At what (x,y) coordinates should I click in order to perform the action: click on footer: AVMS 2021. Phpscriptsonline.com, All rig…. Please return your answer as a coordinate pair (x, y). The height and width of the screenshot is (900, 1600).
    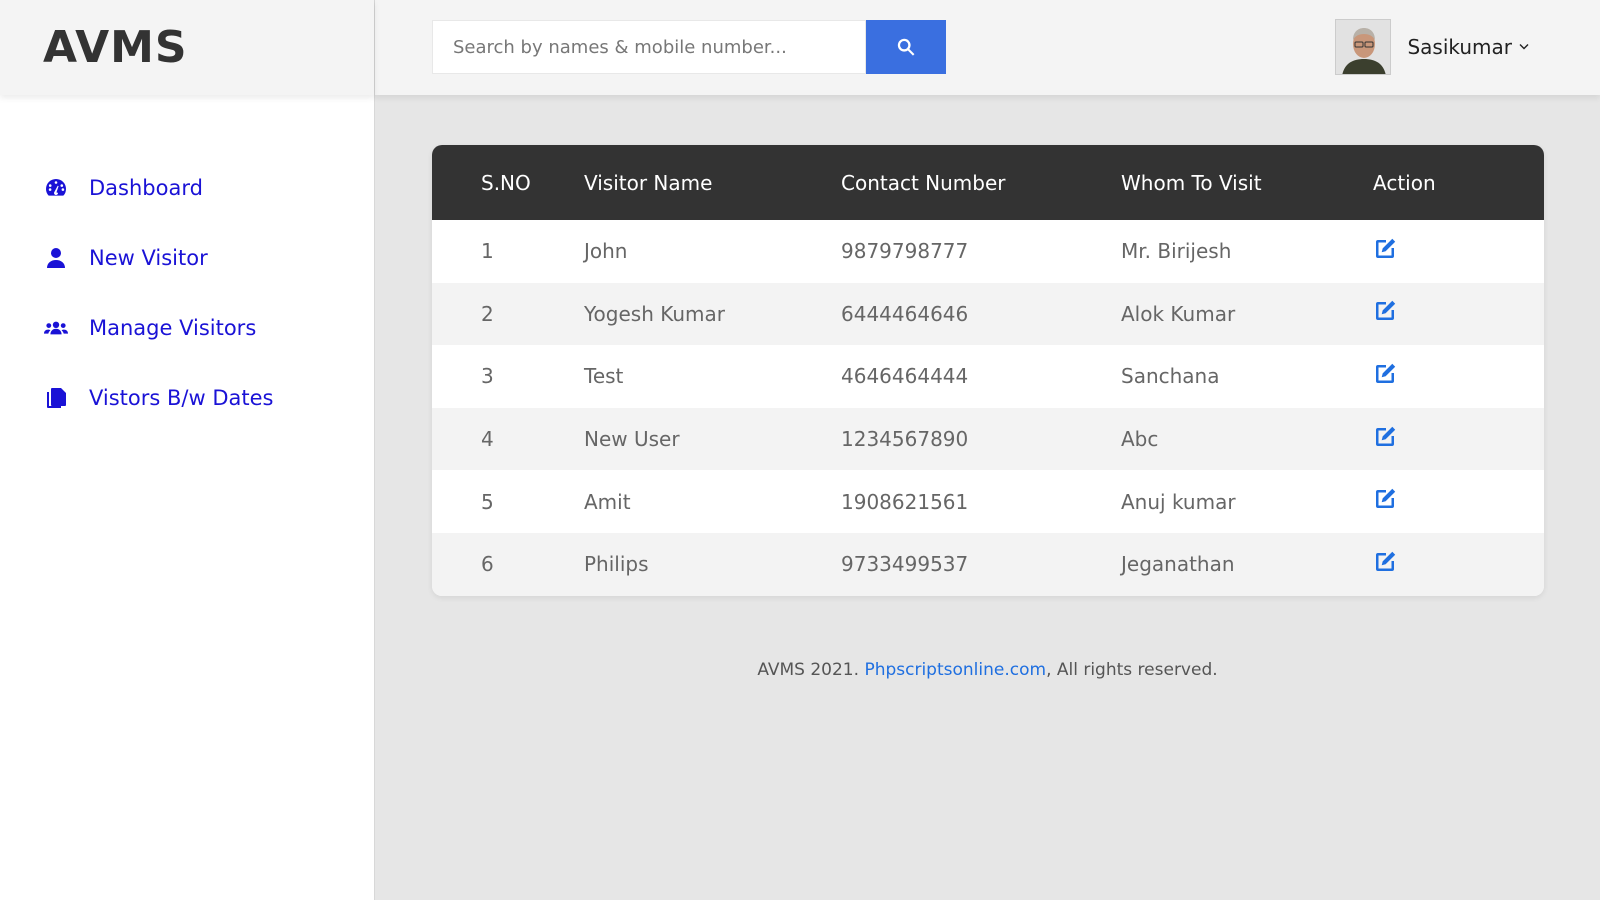
    Looking at the image, I should click on (987, 670).